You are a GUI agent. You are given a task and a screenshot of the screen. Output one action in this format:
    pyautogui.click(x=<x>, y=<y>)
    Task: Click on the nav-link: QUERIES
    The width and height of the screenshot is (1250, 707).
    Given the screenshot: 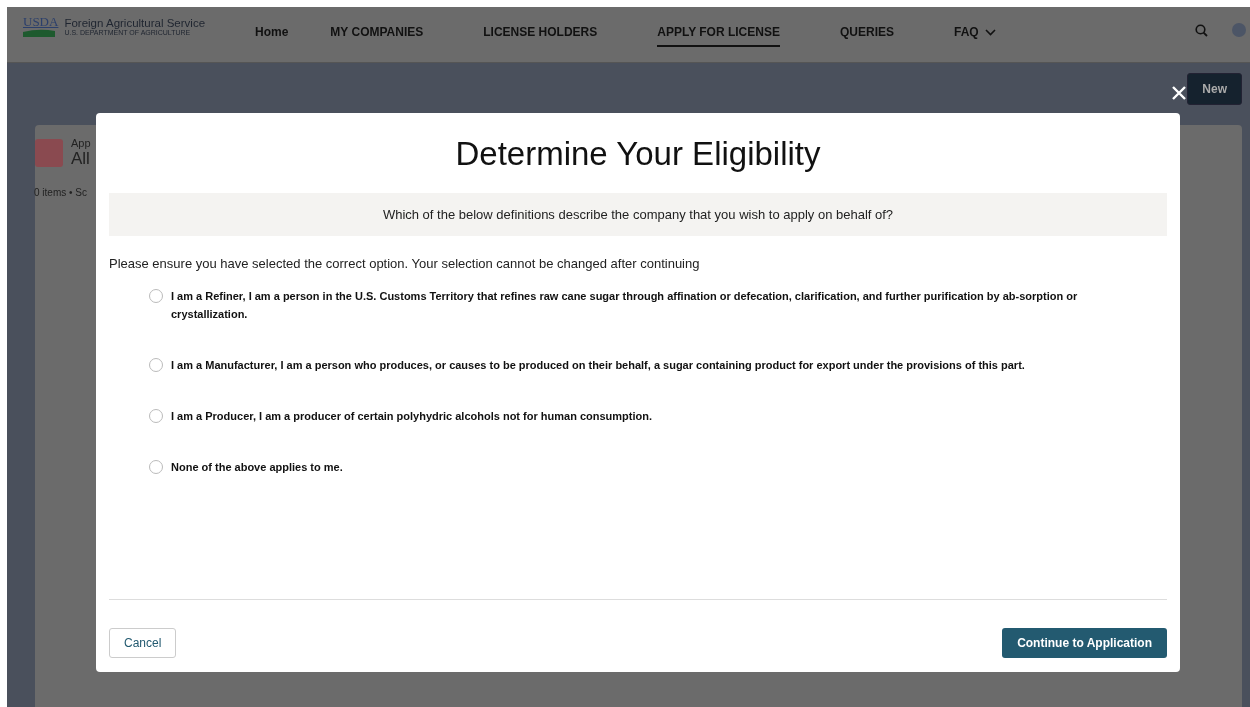 What is the action you would take?
    pyautogui.click(x=866, y=27)
    